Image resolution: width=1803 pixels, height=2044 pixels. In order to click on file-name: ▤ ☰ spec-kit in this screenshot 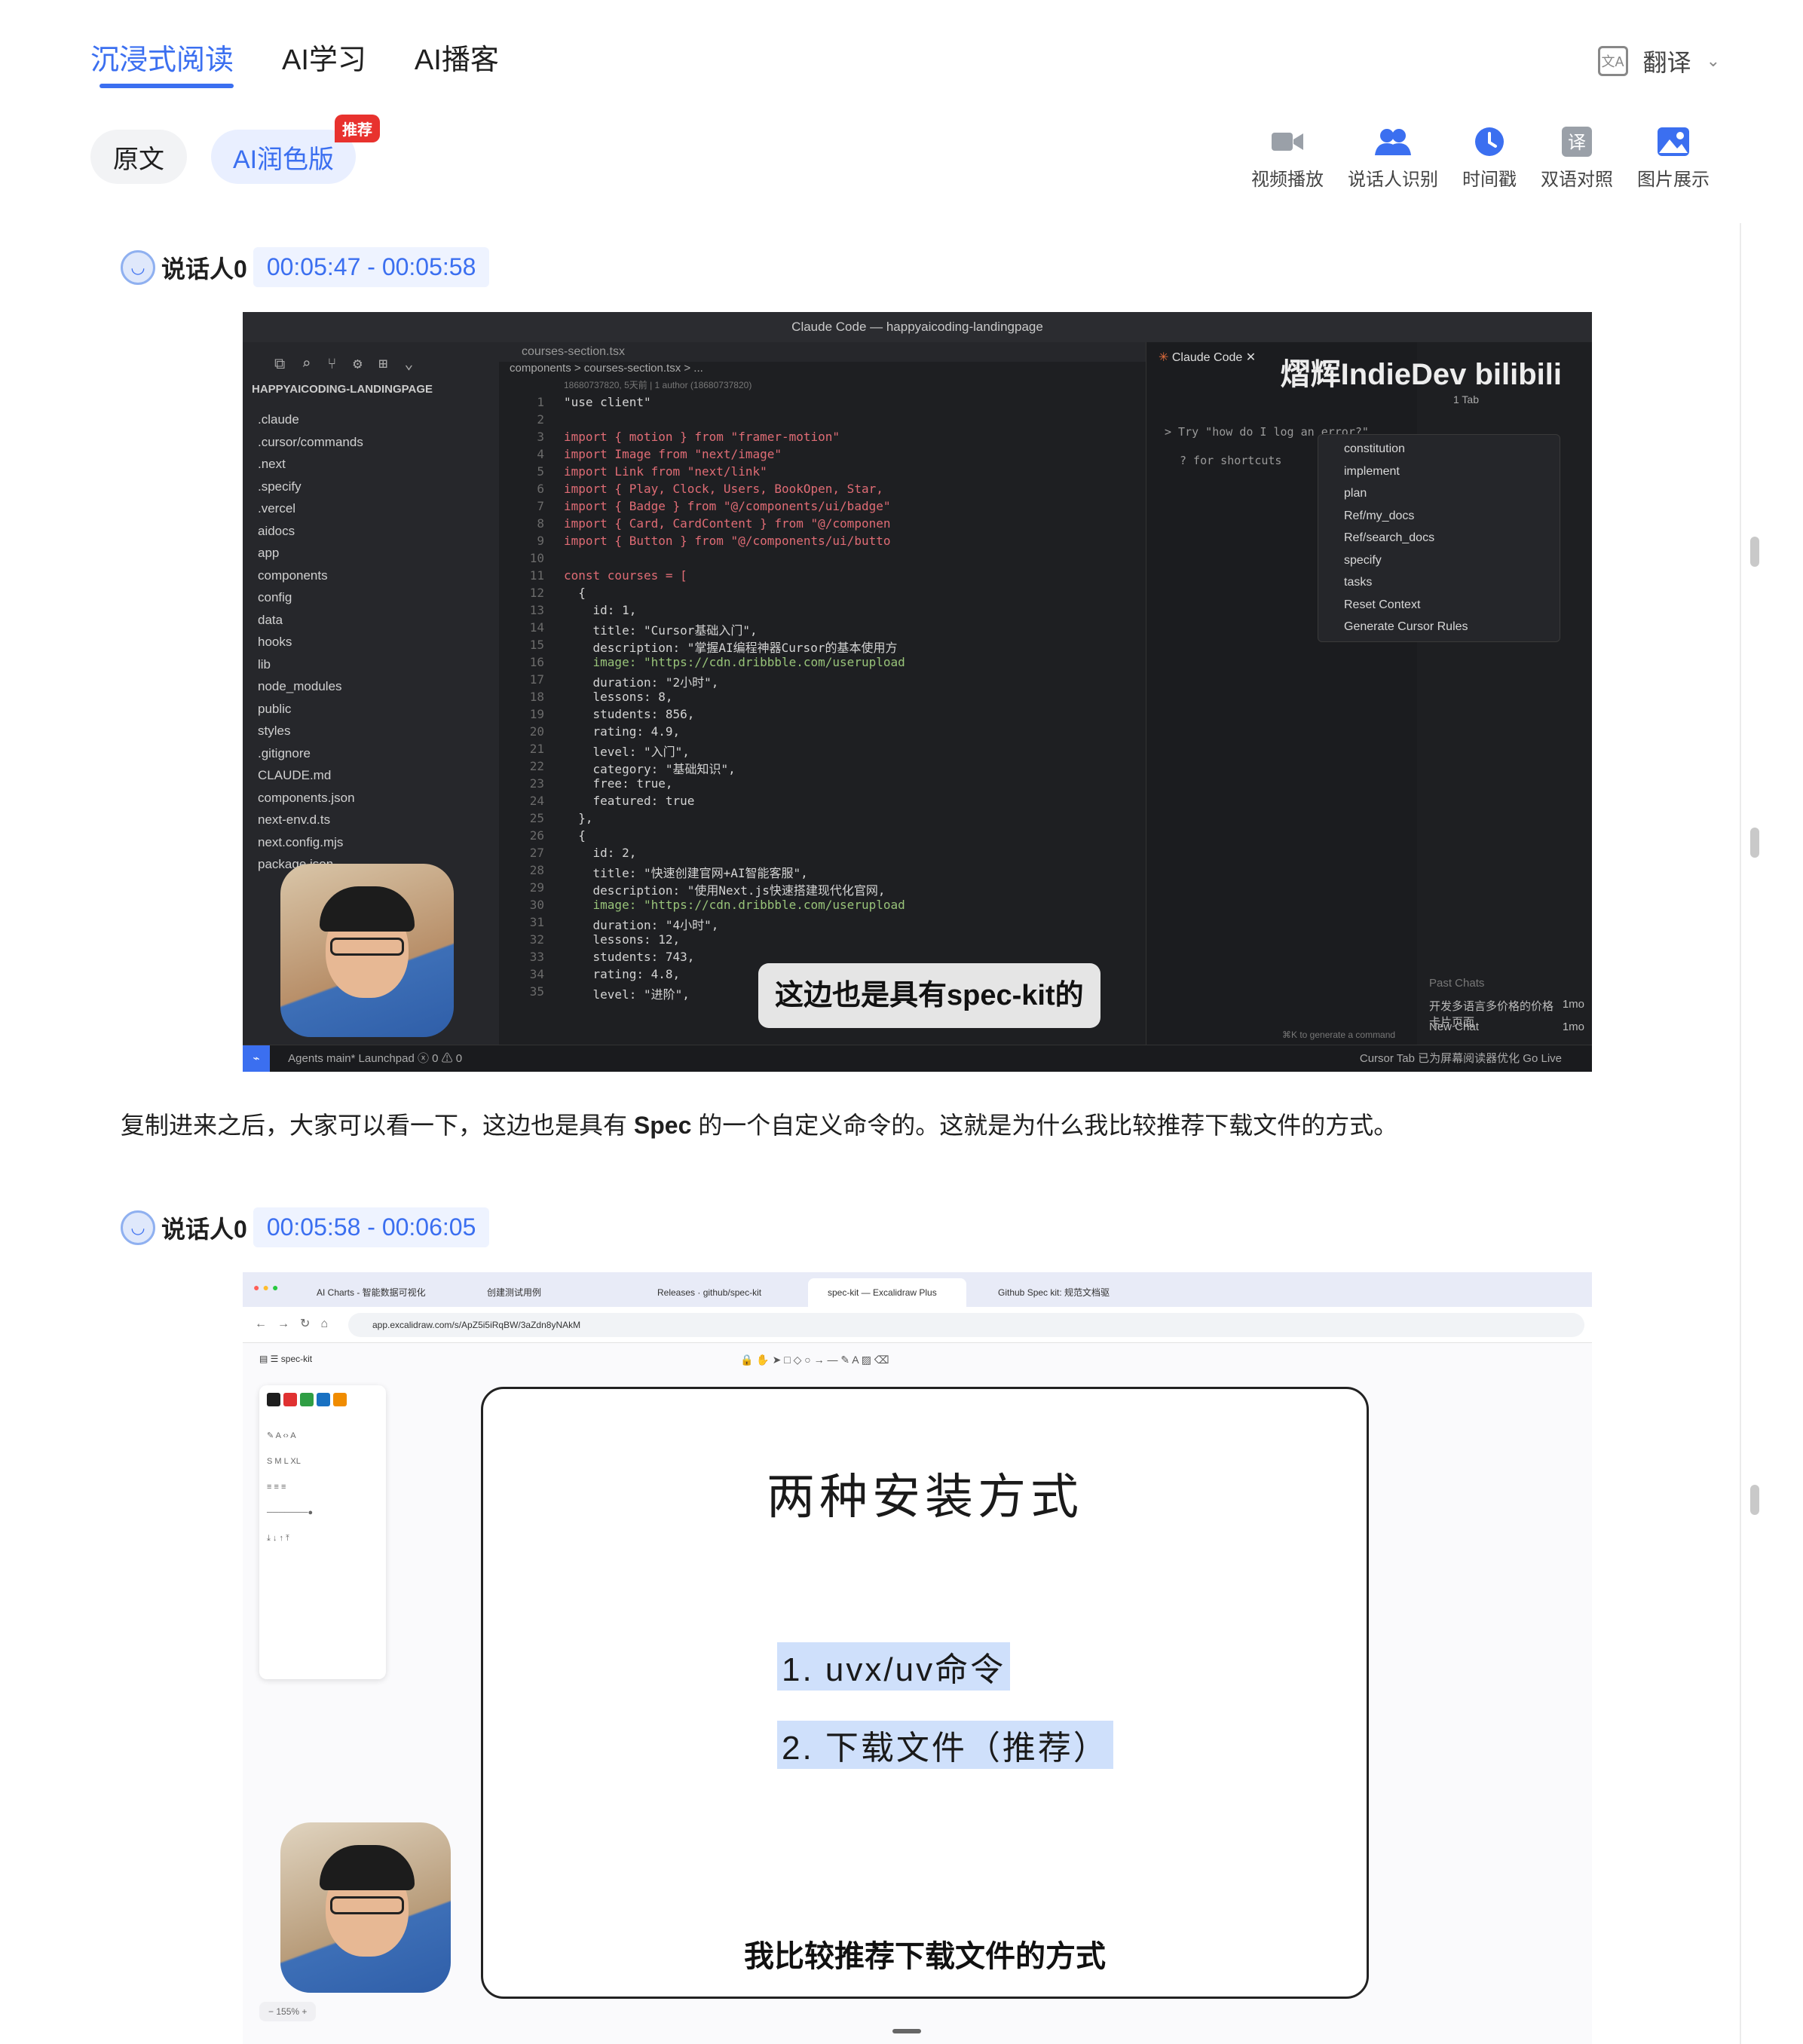, I will do `click(286, 1359)`.